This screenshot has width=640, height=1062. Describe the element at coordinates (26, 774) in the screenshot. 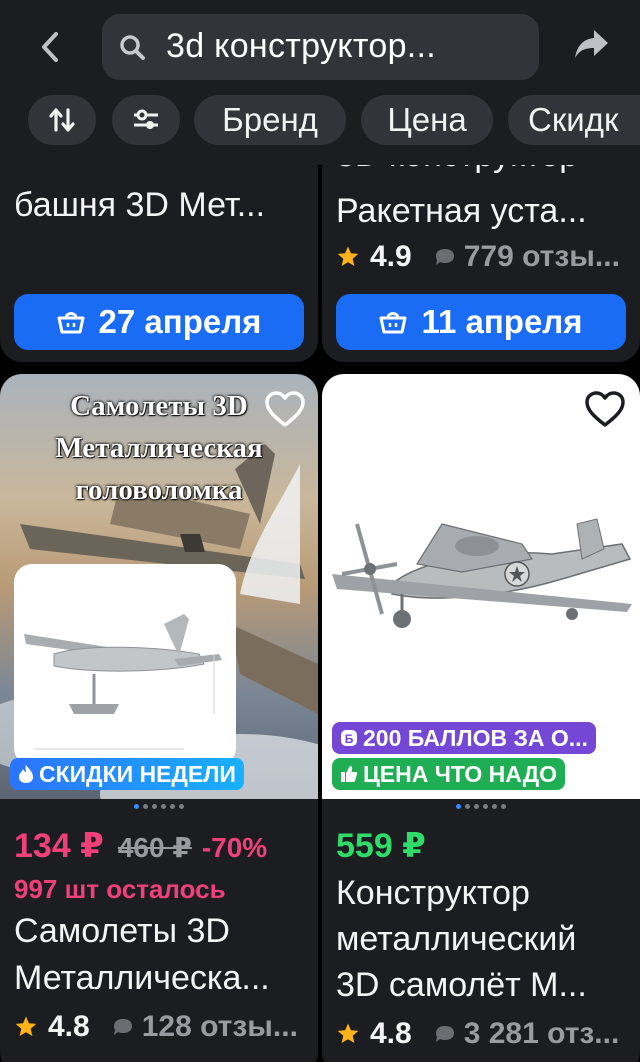

I see `flame-icon` at that location.